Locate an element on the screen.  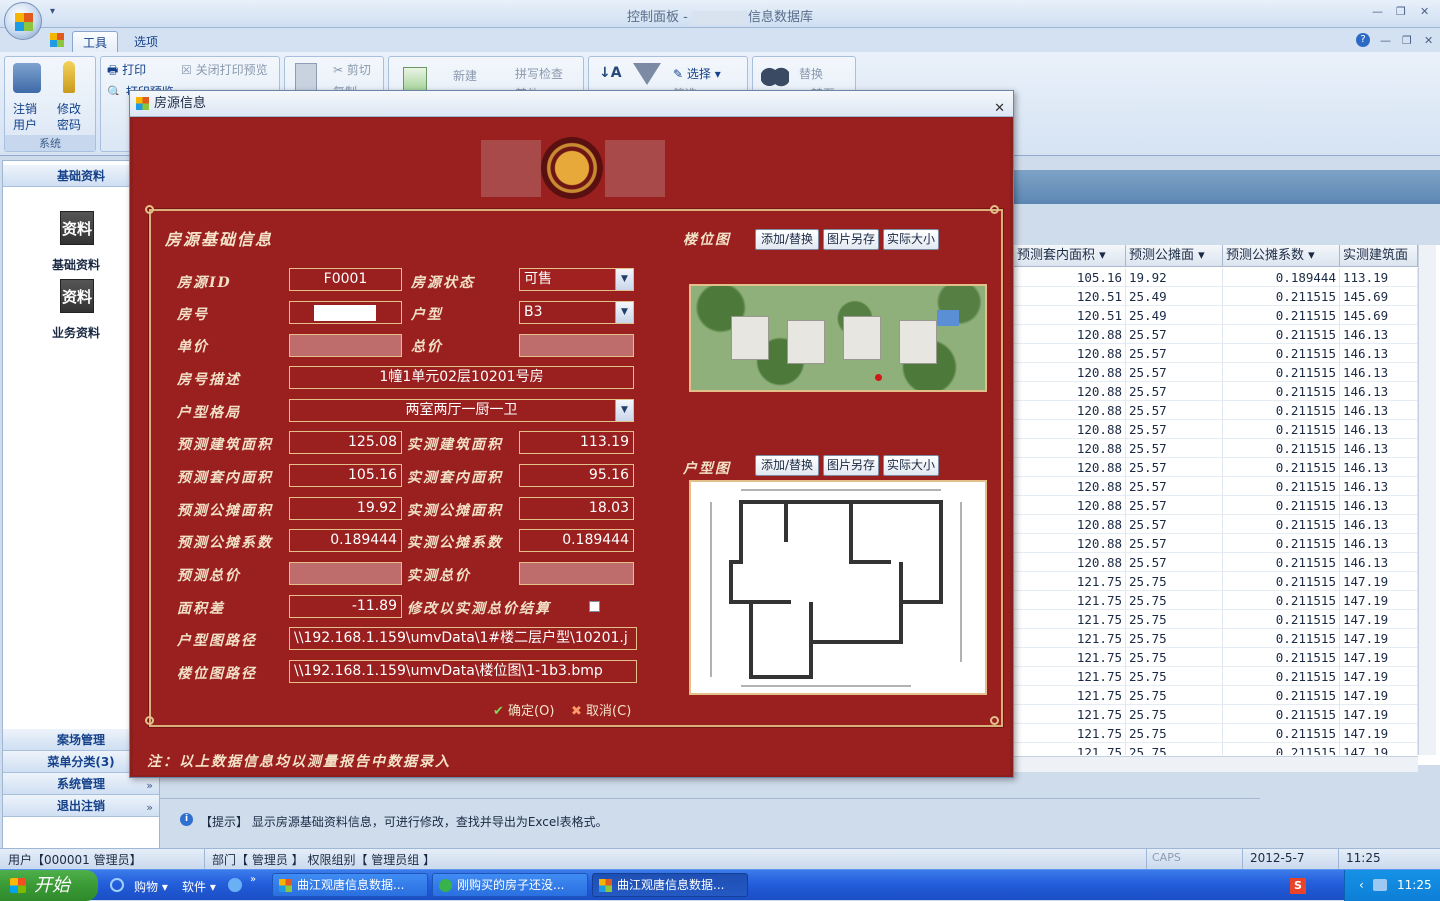
new-record-button: 新建 is located at coordinates (465, 75).